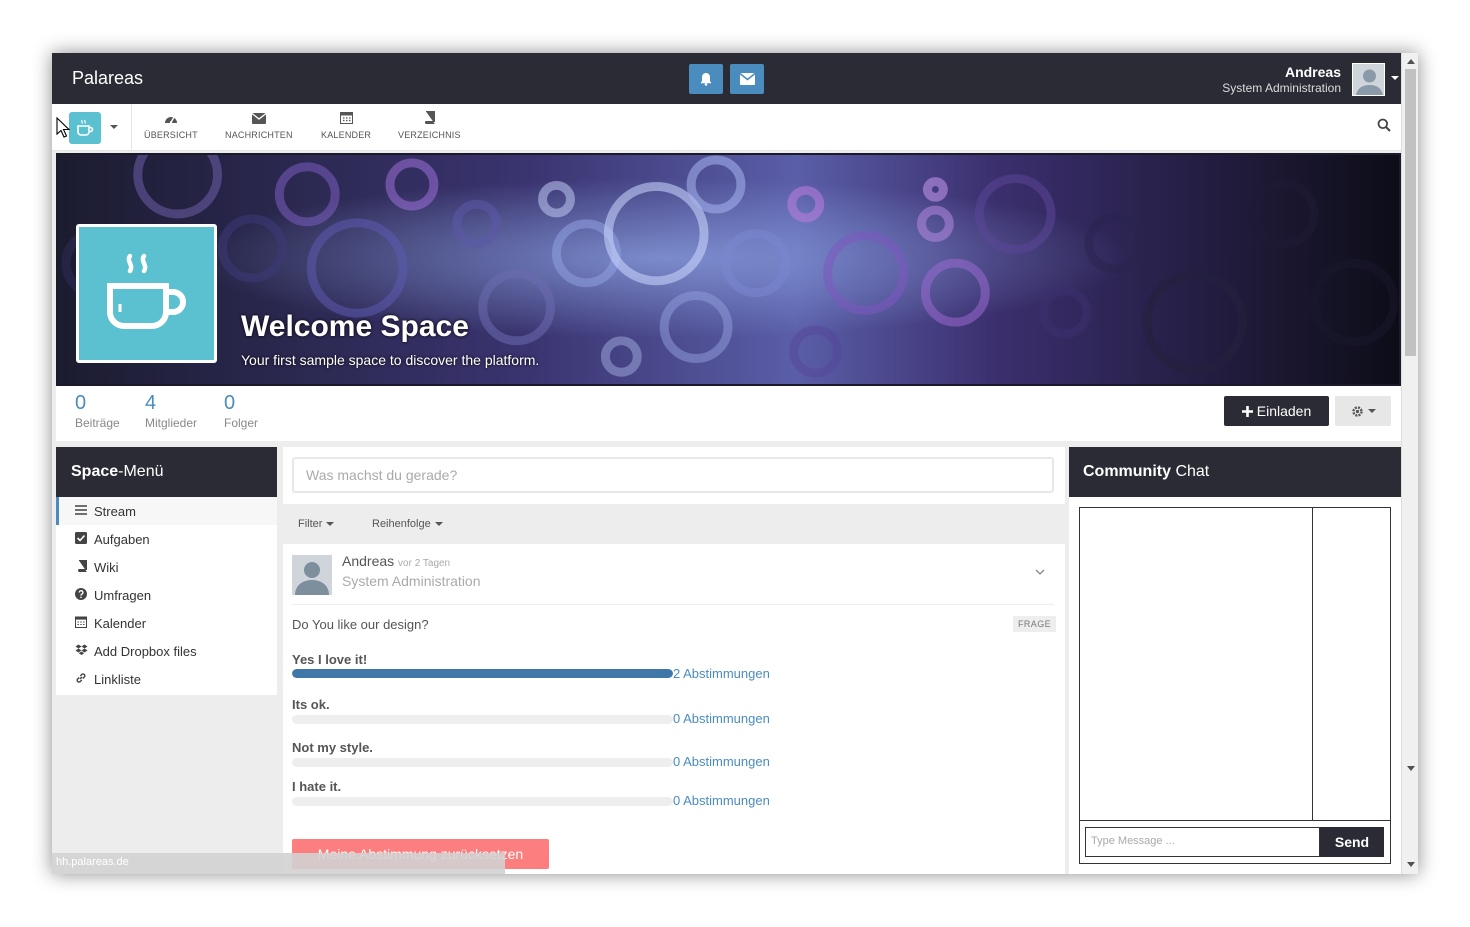 This screenshot has height=927, width=1470. I want to click on dashboard-icon, so click(171, 120).